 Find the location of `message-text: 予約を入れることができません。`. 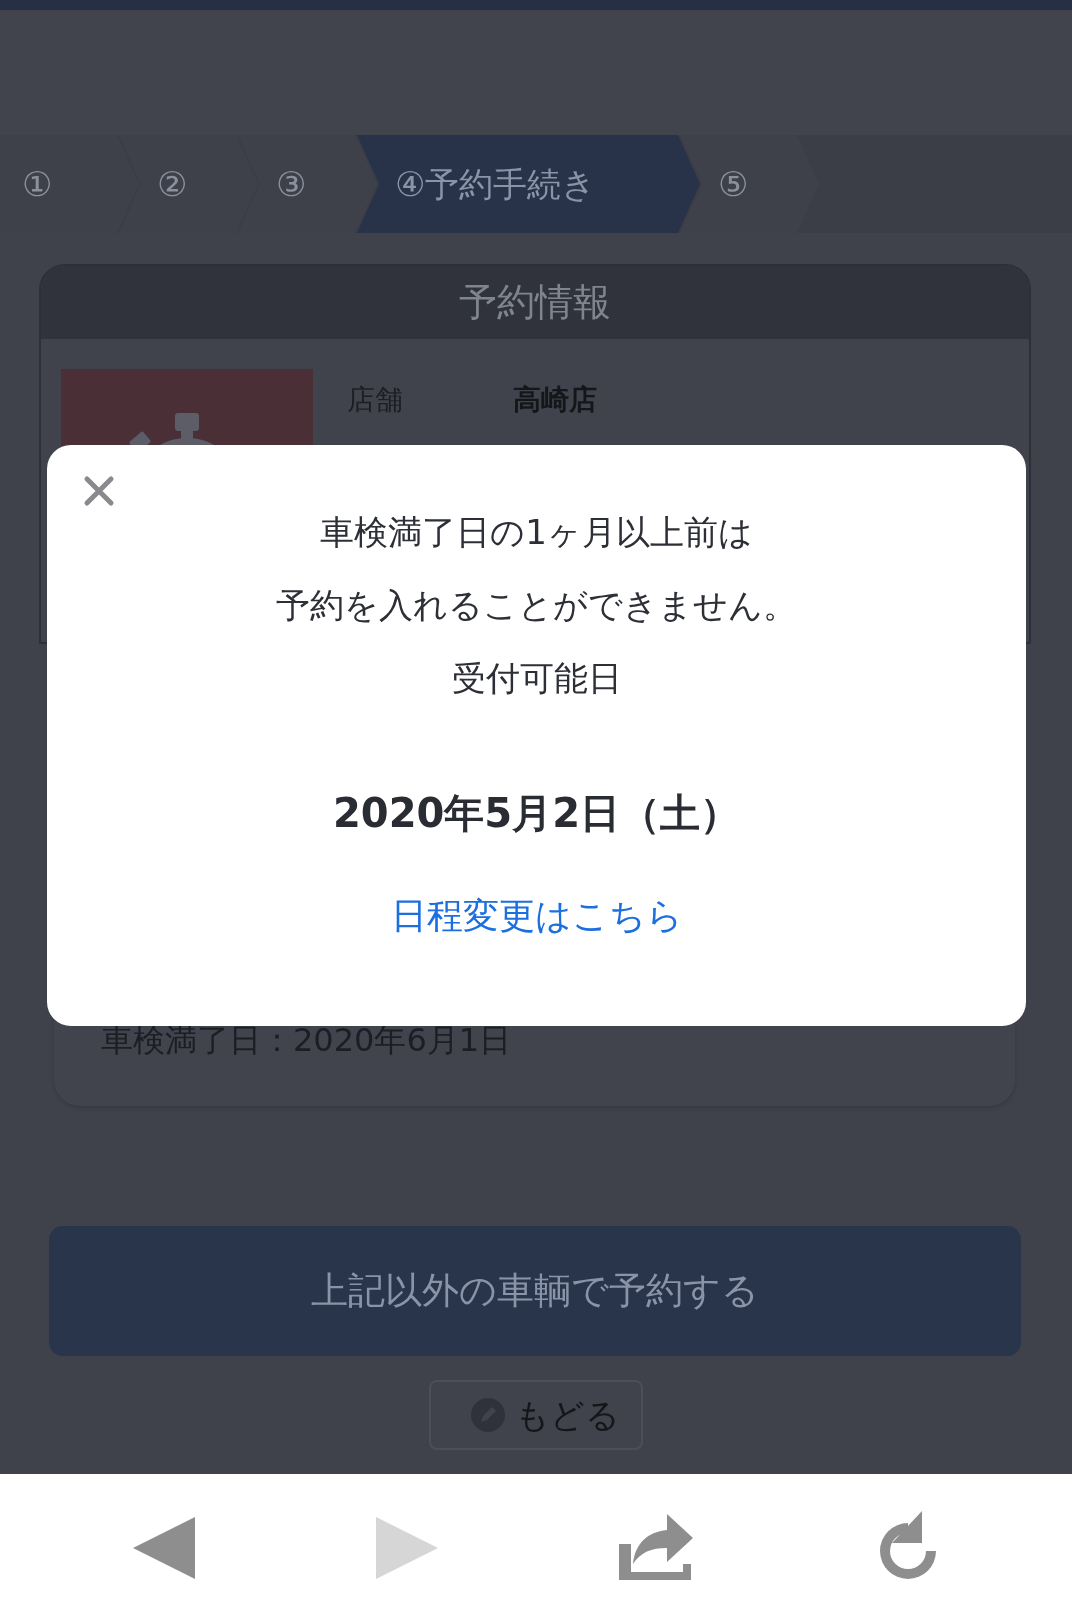

message-text: 予約を入れることができません。 is located at coordinates (536, 605).